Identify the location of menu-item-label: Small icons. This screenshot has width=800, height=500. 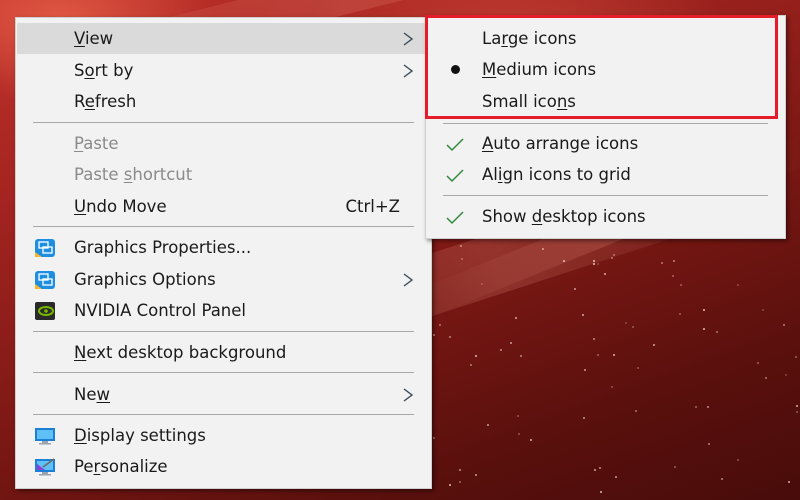
(529, 101).